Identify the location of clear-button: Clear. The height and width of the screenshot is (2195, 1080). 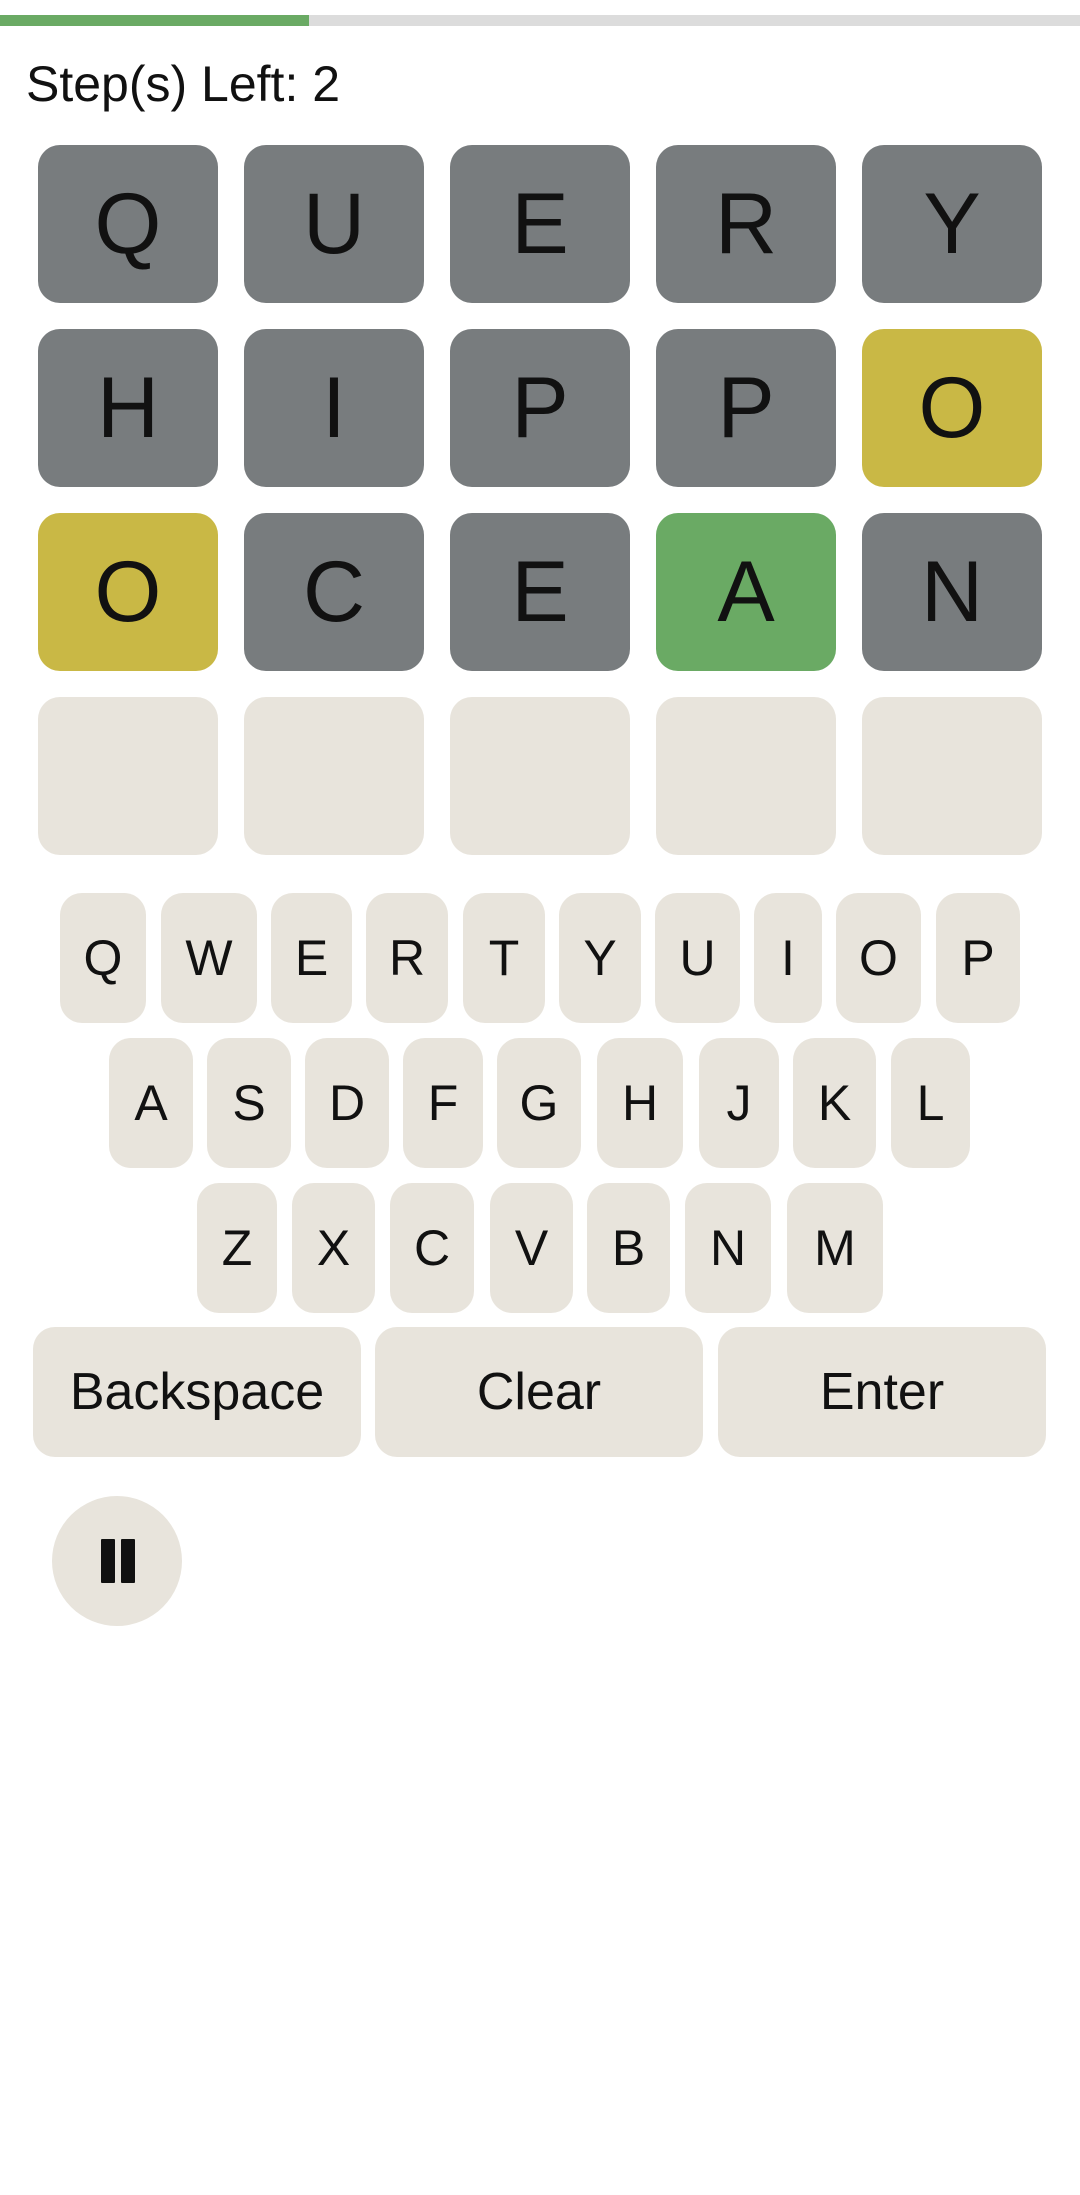
(539, 1392).